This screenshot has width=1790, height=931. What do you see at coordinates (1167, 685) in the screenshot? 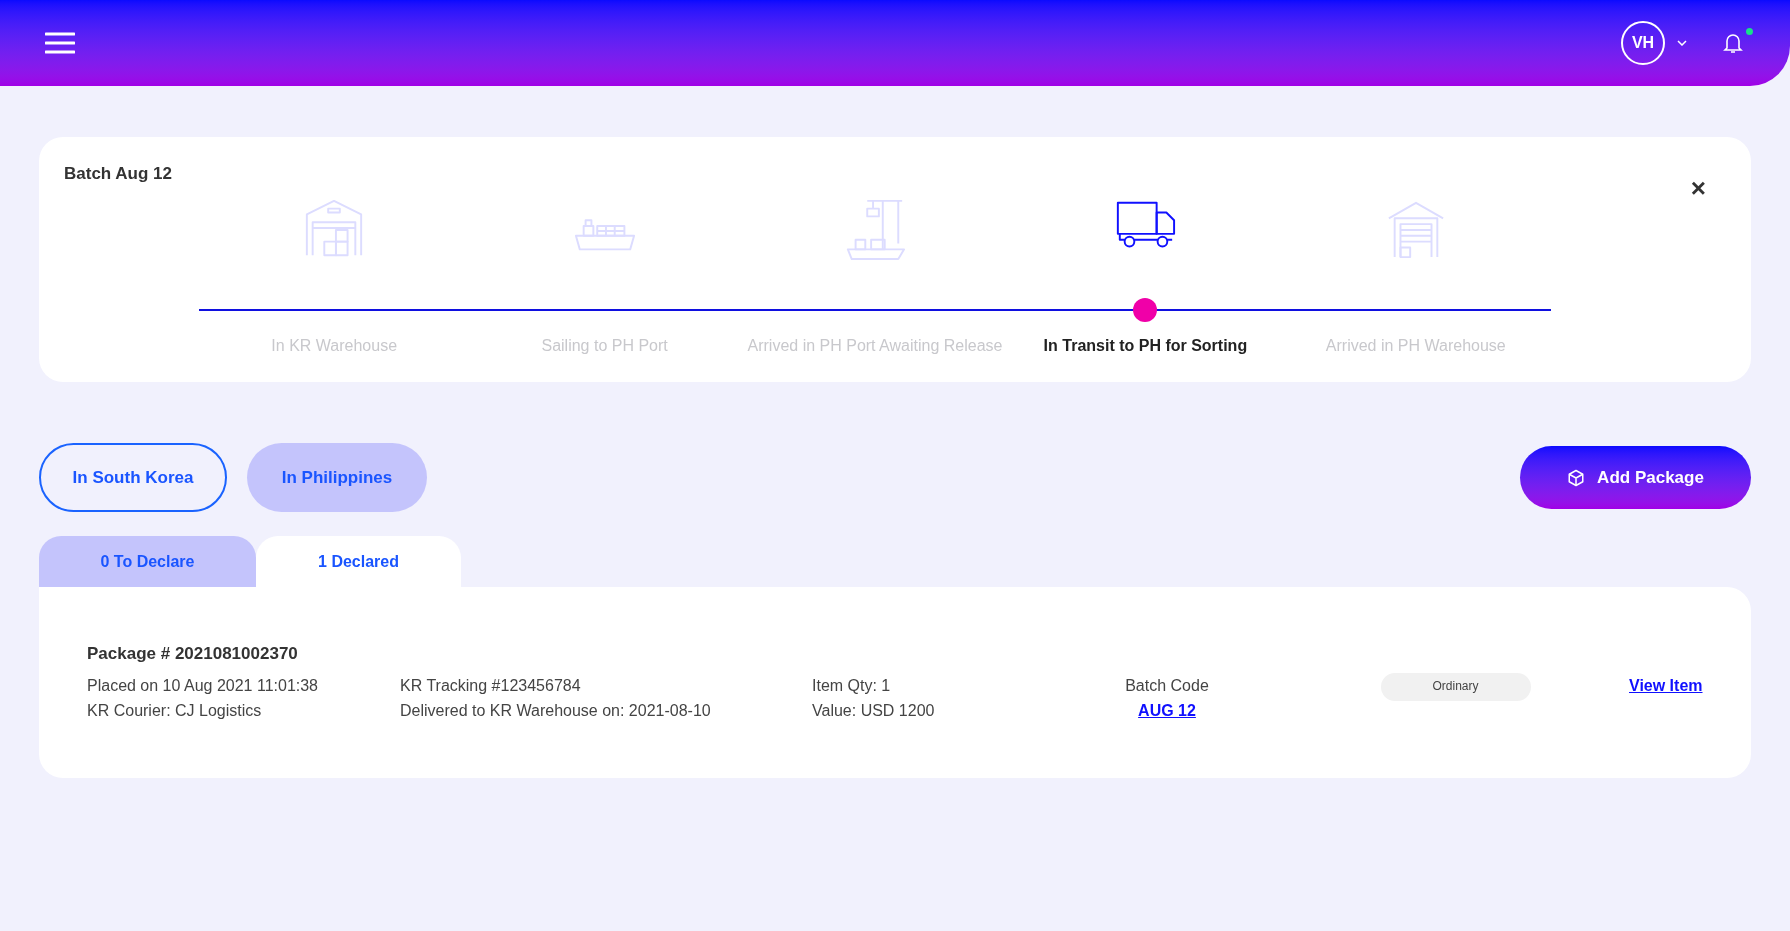
I see `batch-code-label: Batch Code` at bounding box center [1167, 685].